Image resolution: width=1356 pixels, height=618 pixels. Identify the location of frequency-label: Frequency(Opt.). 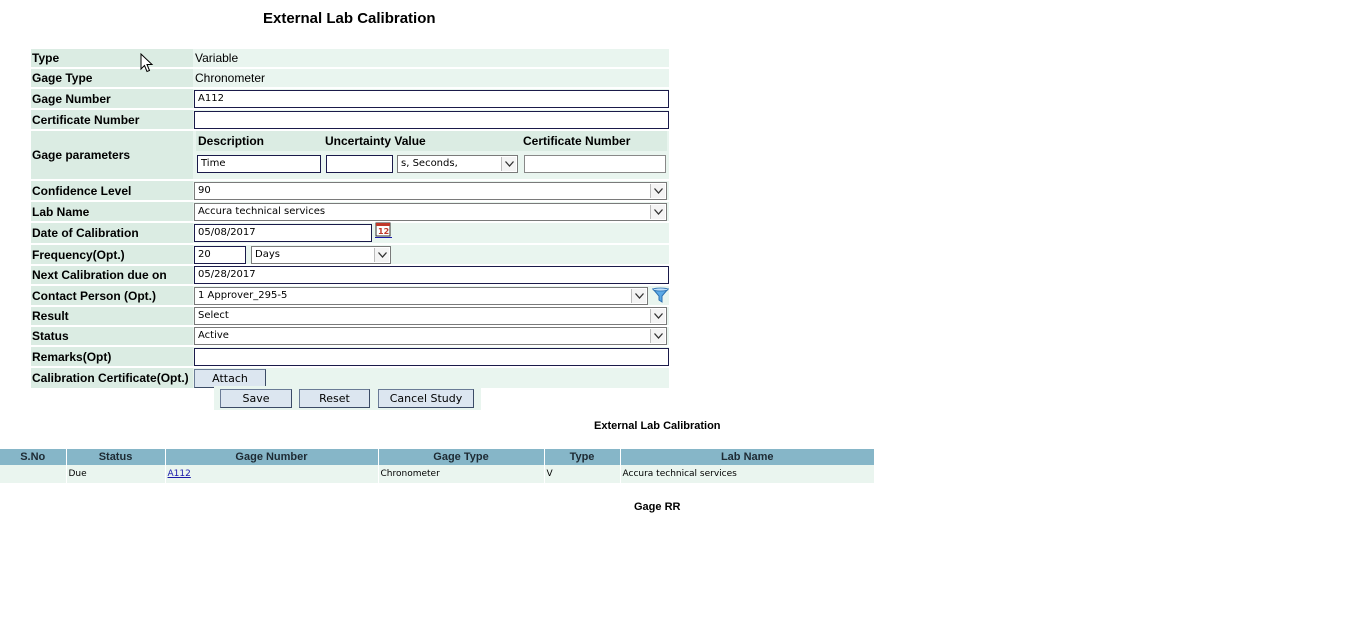
(112, 254).